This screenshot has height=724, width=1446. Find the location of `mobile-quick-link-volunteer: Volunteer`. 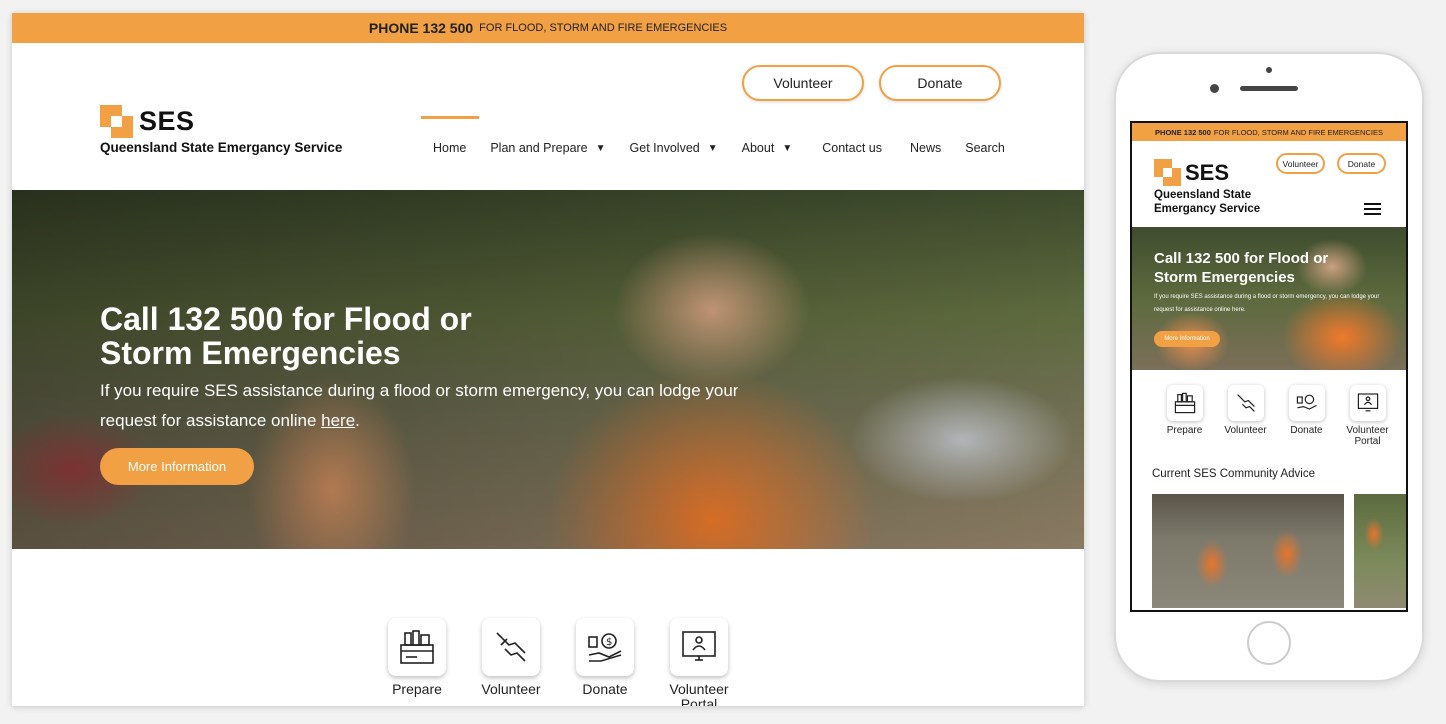

mobile-quick-link-volunteer: Volunteer is located at coordinates (1245, 416).